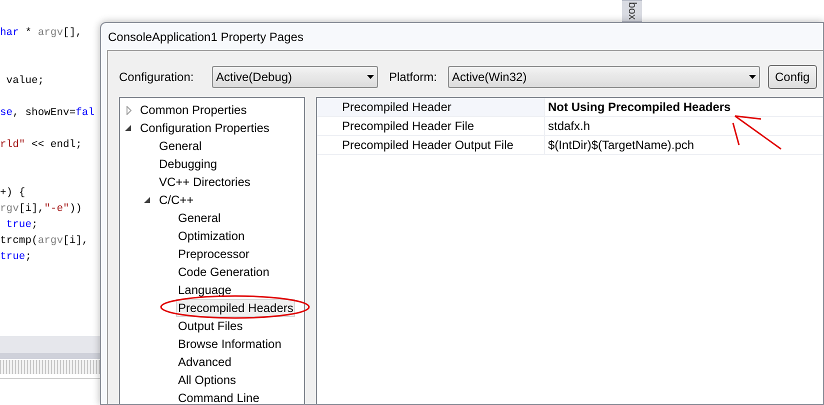 This screenshot has width=824, height=405. What do you see at coordinates (430, 107) in the screenshot?
I see `property-name: Precompiled Header` at bounding box center [430, 107].